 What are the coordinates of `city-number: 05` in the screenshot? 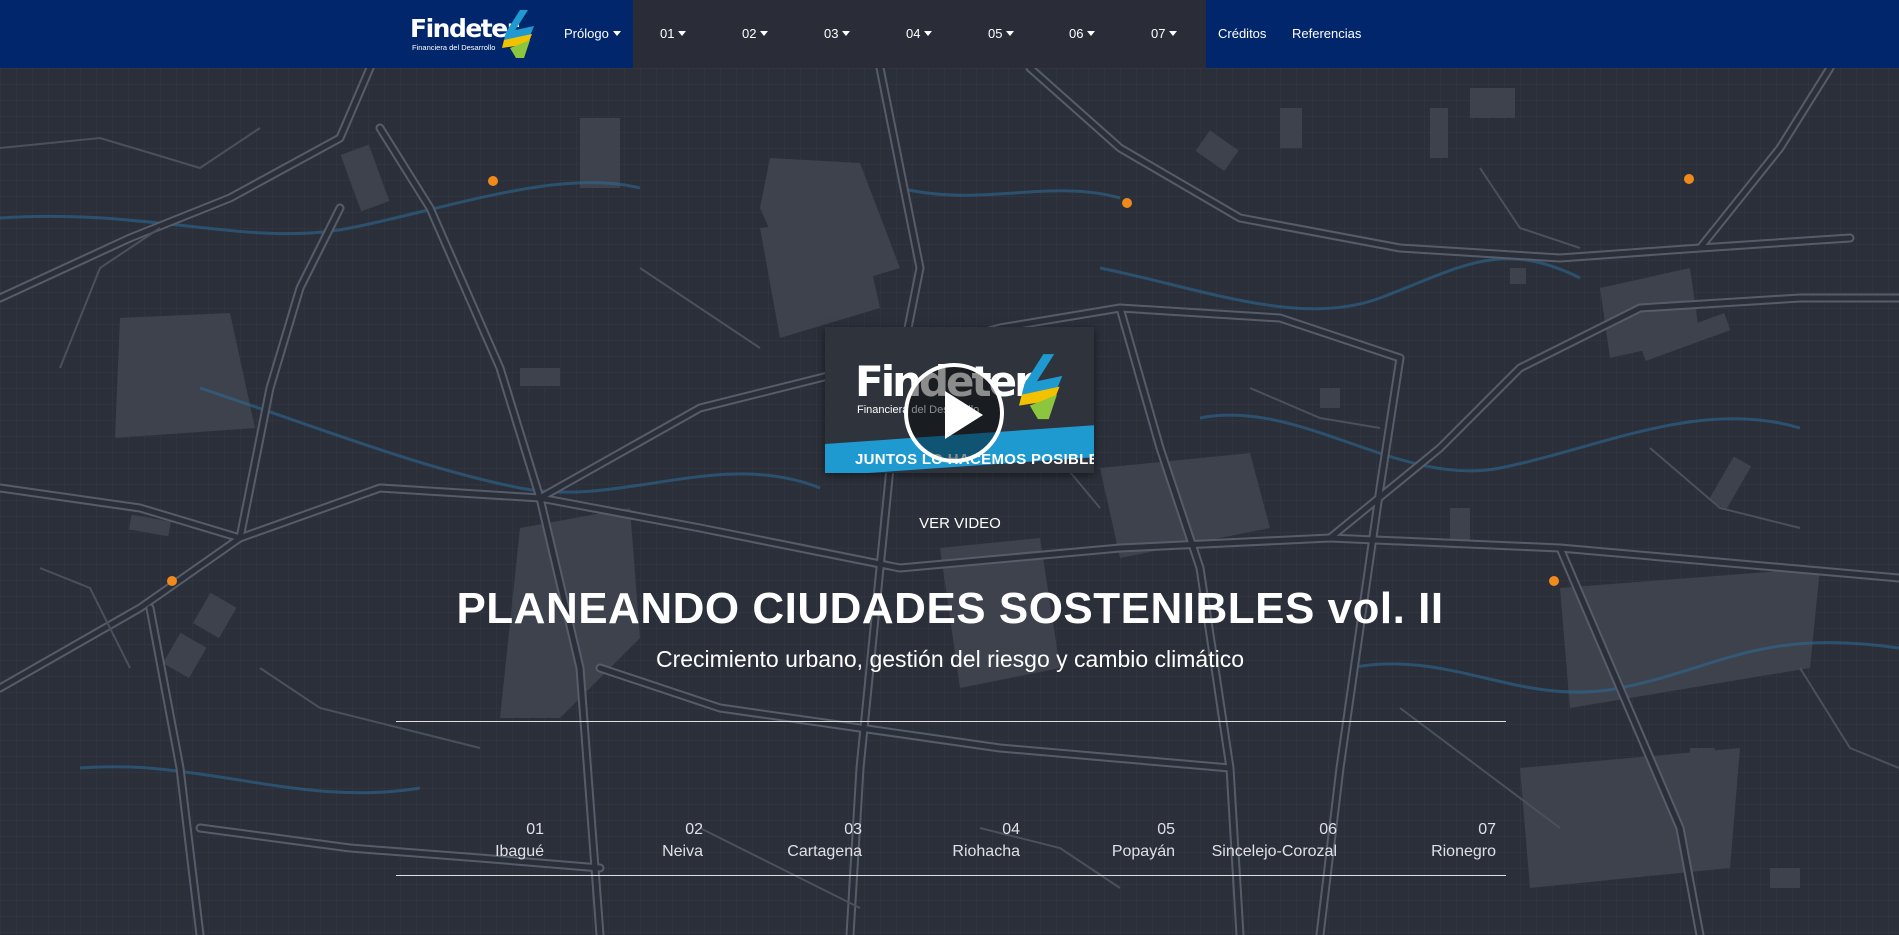 It's located at (1166, 829).